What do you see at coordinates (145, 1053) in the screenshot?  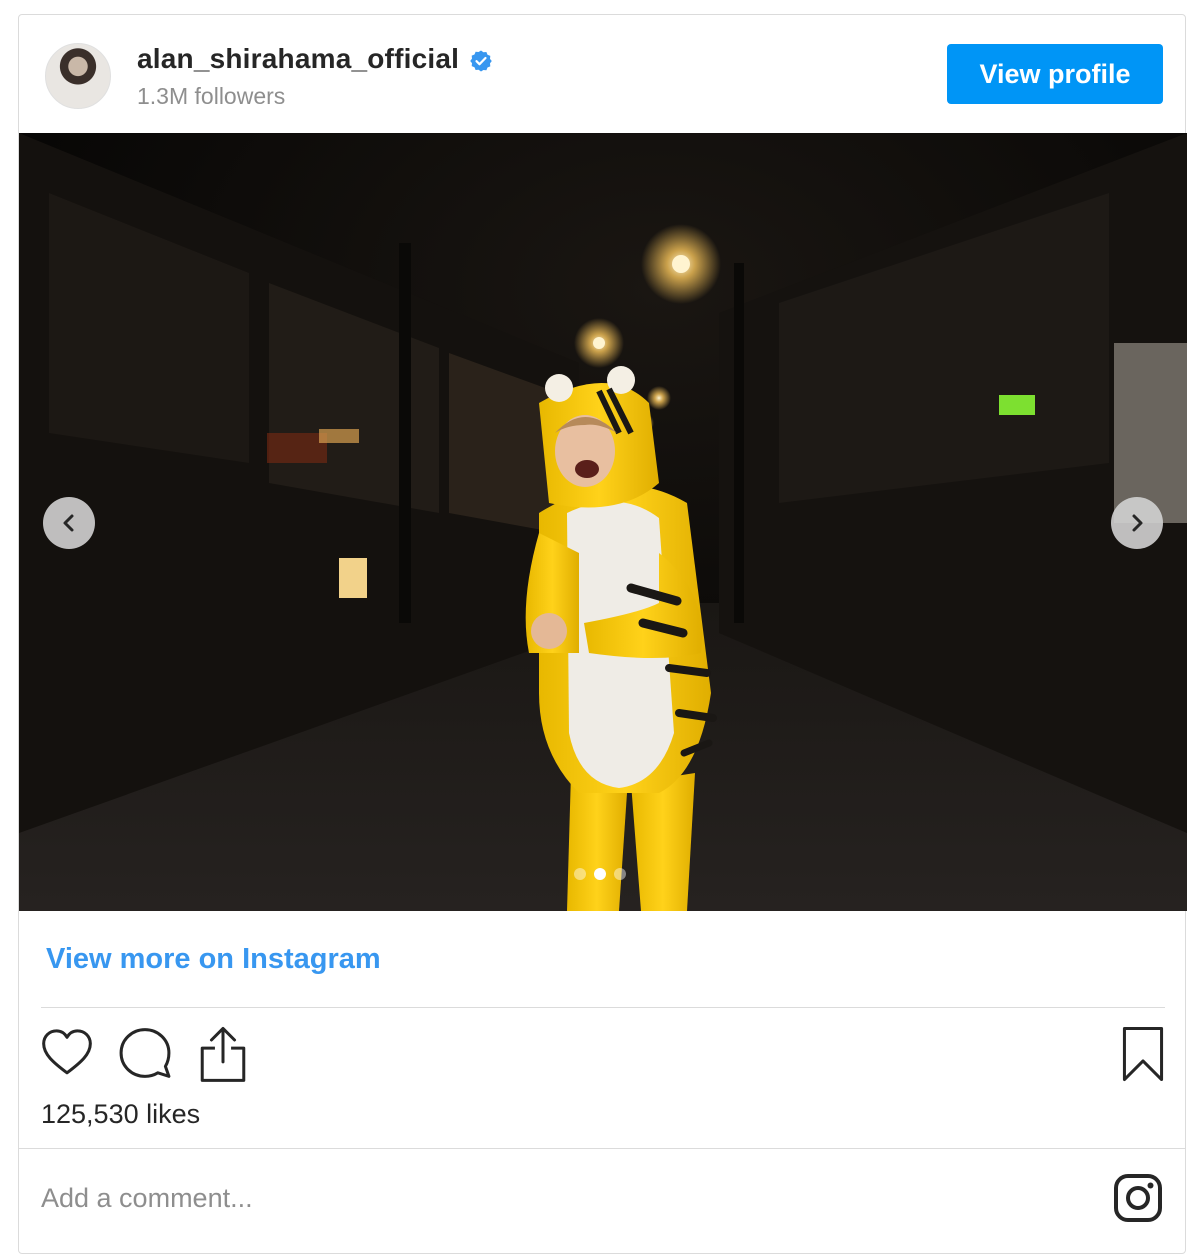 I see `comment-icon` at bounding box center [145, 1053].